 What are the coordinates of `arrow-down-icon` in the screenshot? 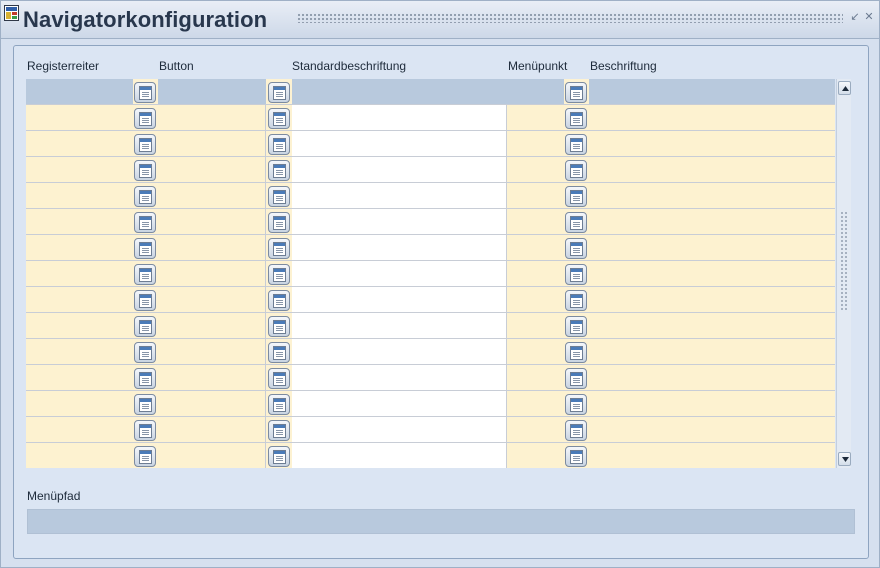 It's located at (844, 459).